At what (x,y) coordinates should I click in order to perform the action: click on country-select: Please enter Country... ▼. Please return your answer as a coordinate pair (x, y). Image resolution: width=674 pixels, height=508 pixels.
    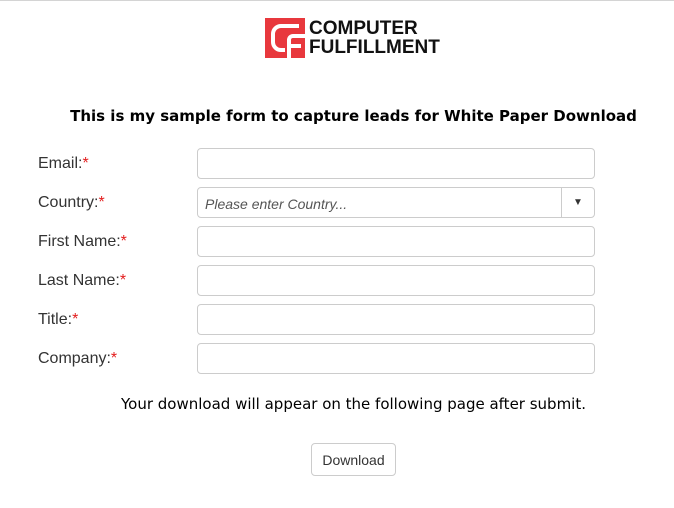
    Looking at the image, I should click on (396, 202).